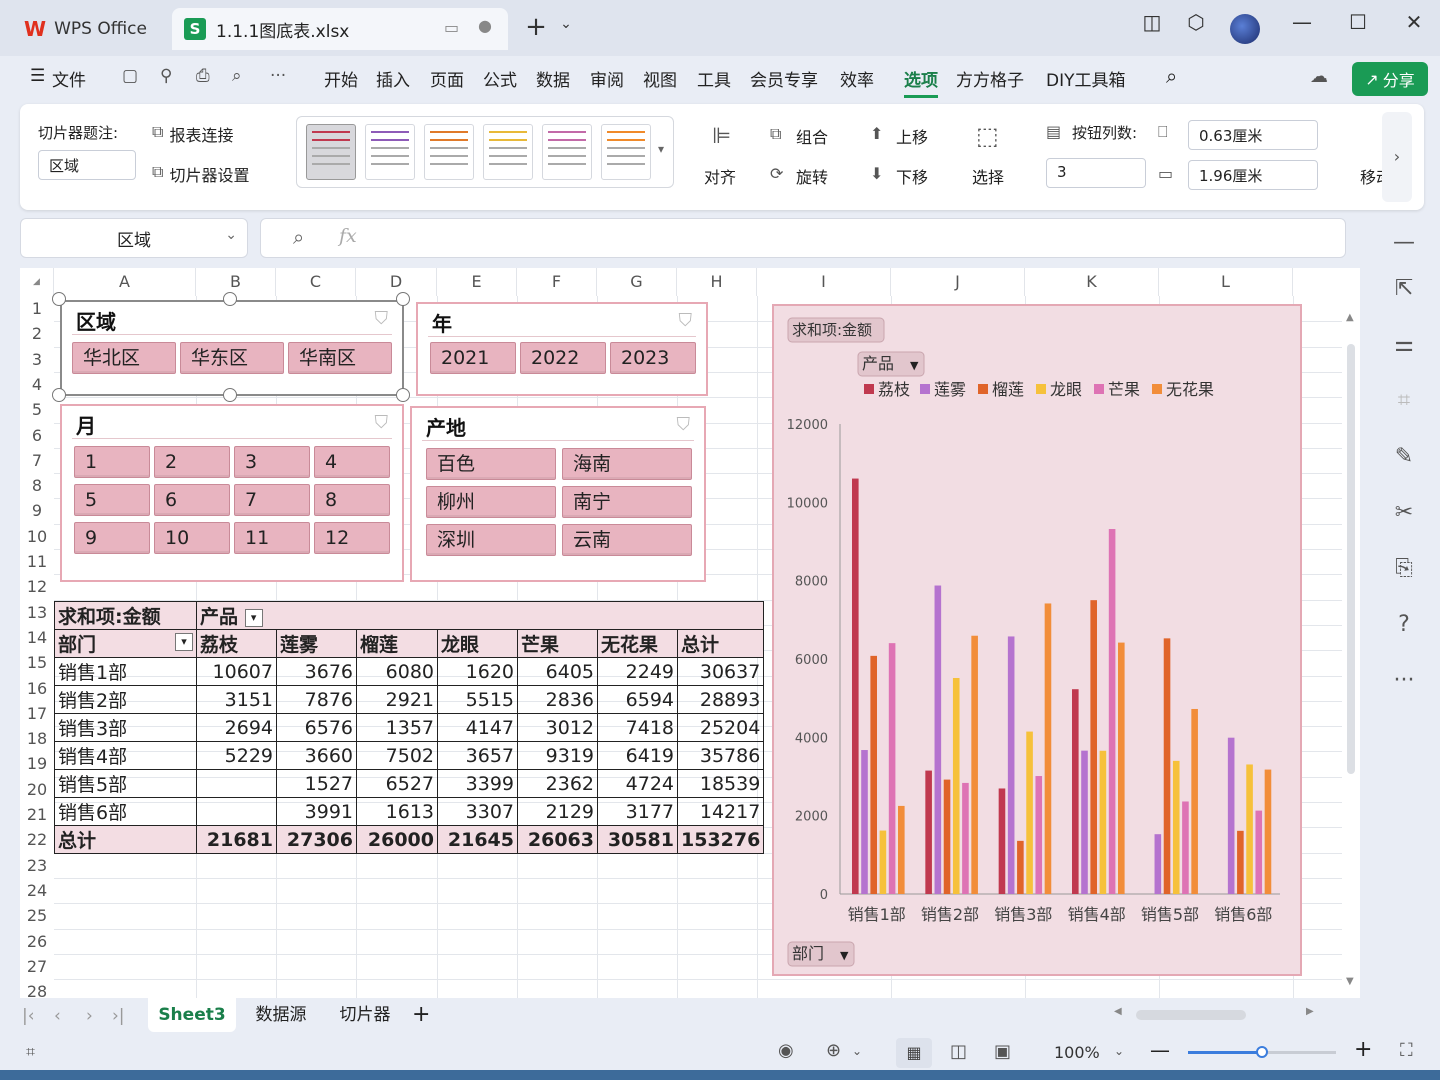 This screenshot has width=1440, height=1080. Describe the element at coordinates (1404, 680) in the screenshot. I see `more-icon: ···` at that location.